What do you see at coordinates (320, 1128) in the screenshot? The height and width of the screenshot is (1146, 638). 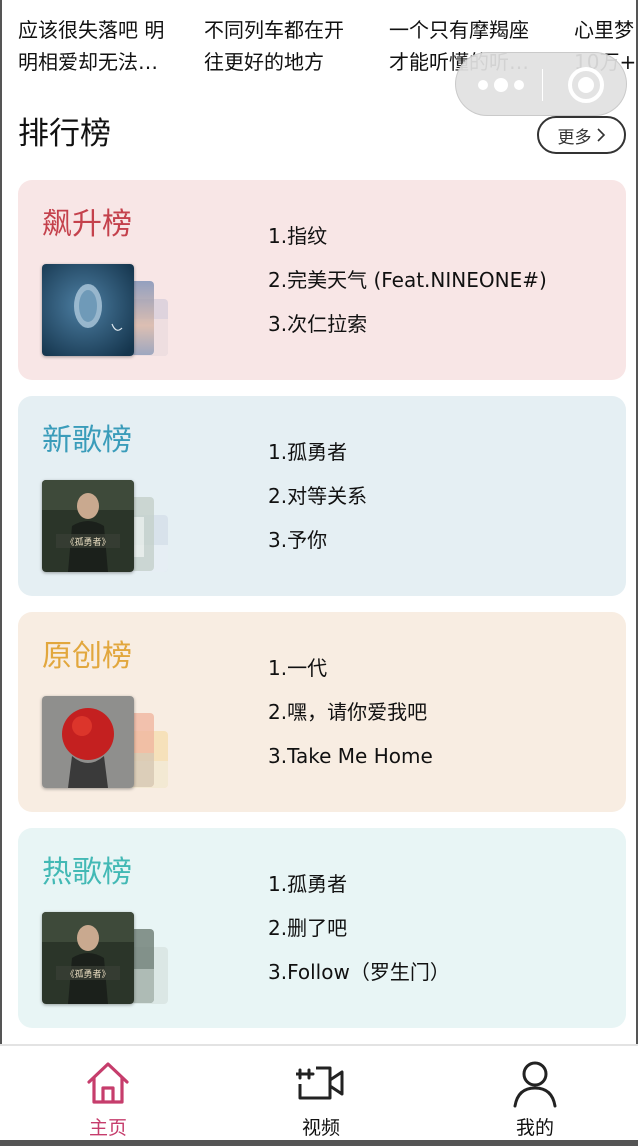 I see `tab-label: 视频` at bounding box center [320, 1128].